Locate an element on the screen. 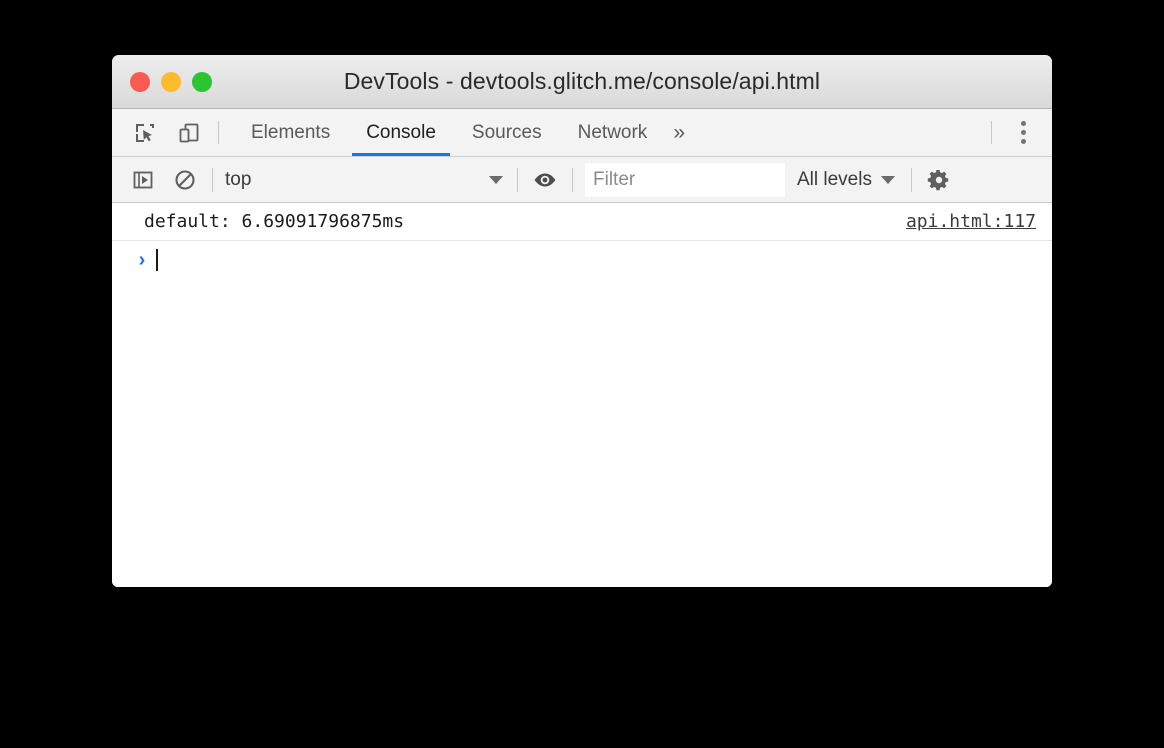 This screenshot has width=1164, height=748. console-message-row: default: 6.69091796875ms api.html:117 is located at coordinates (582, 222).